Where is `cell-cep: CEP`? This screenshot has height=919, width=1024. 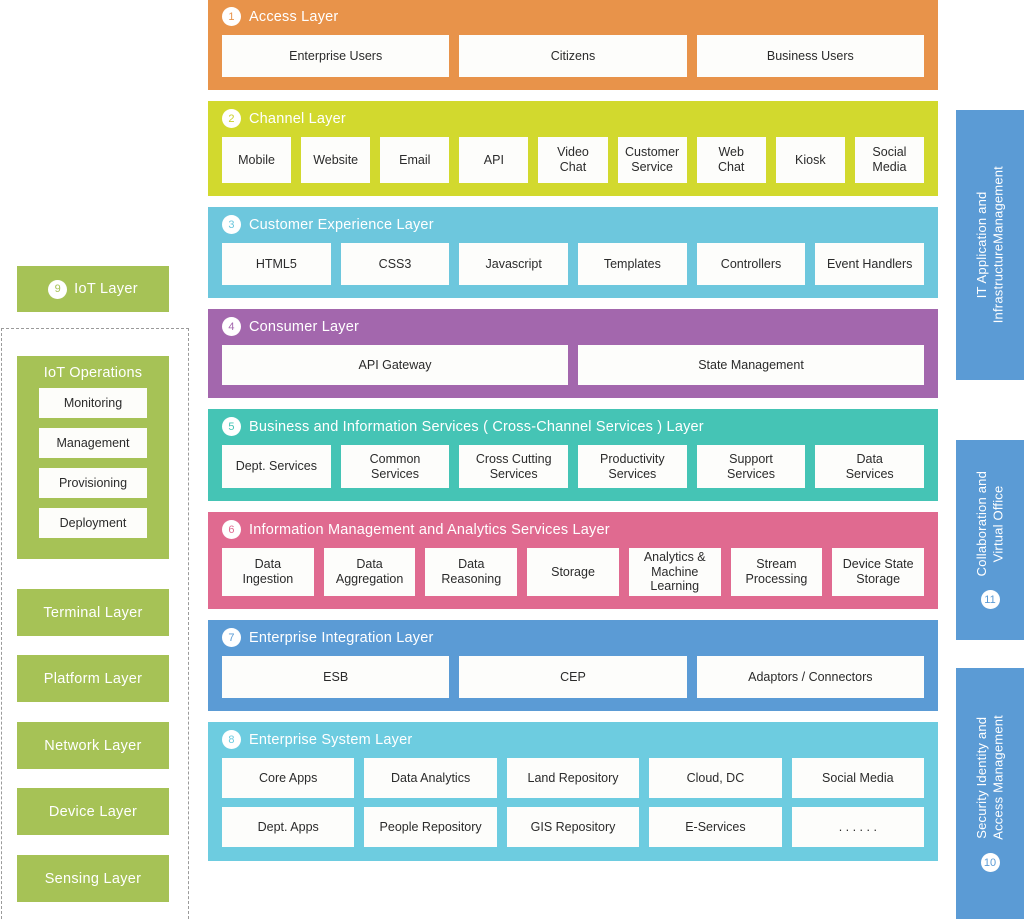 cell-cep: CEP is located at coordinates (573, 677).